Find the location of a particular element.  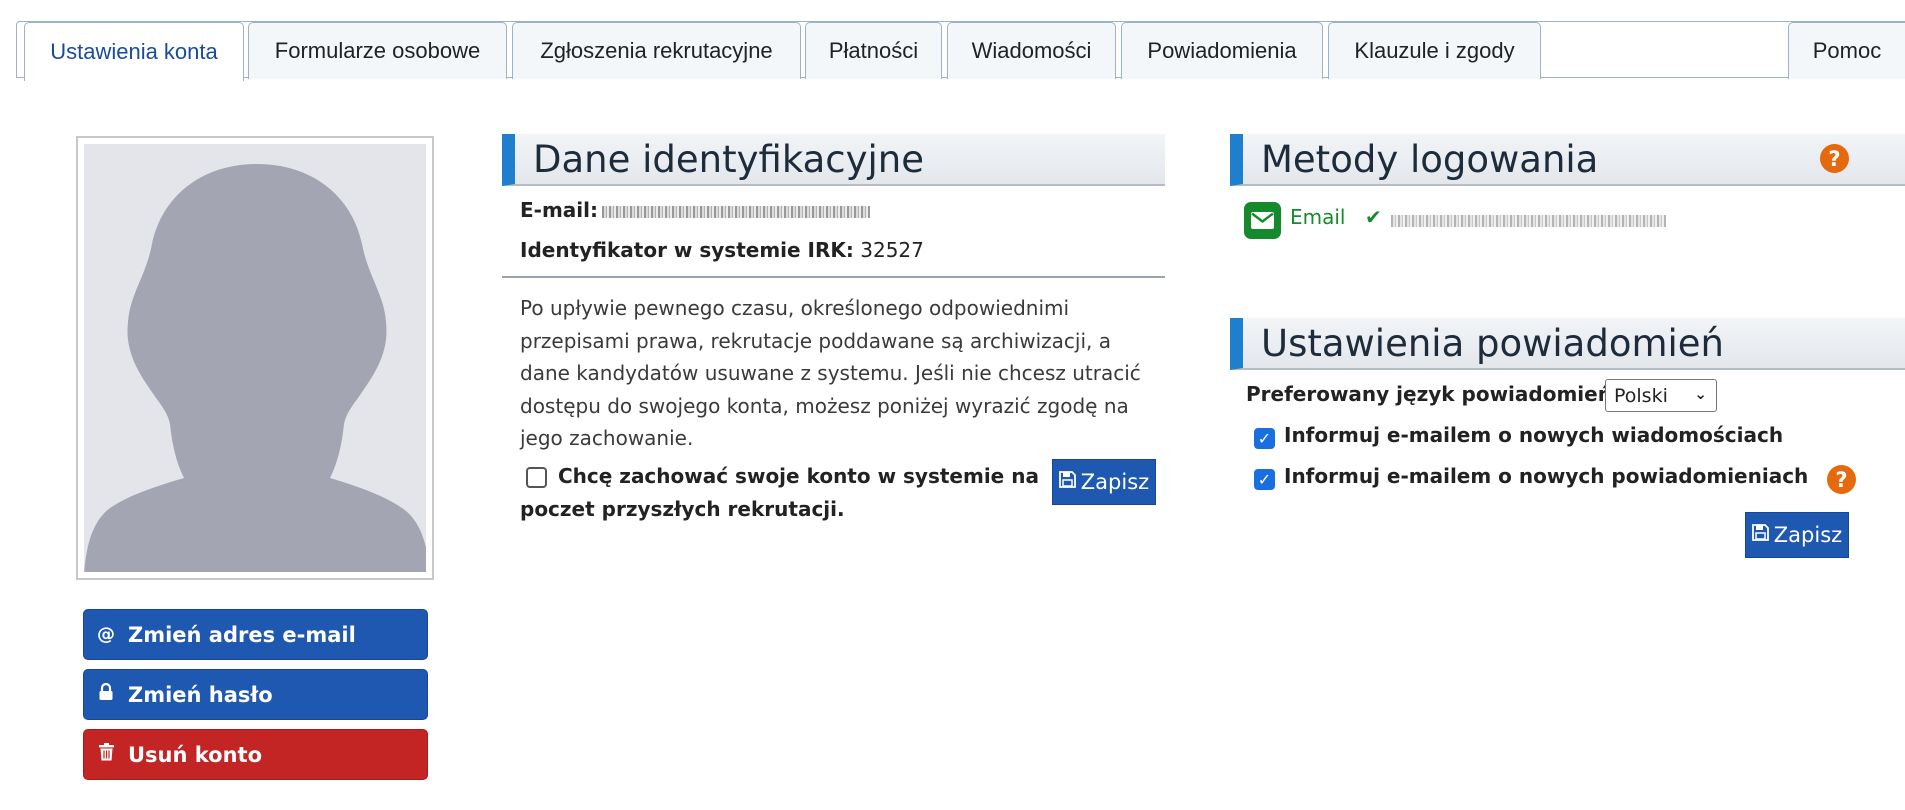

login-email-redacted is located at coordinates (1528, 221).